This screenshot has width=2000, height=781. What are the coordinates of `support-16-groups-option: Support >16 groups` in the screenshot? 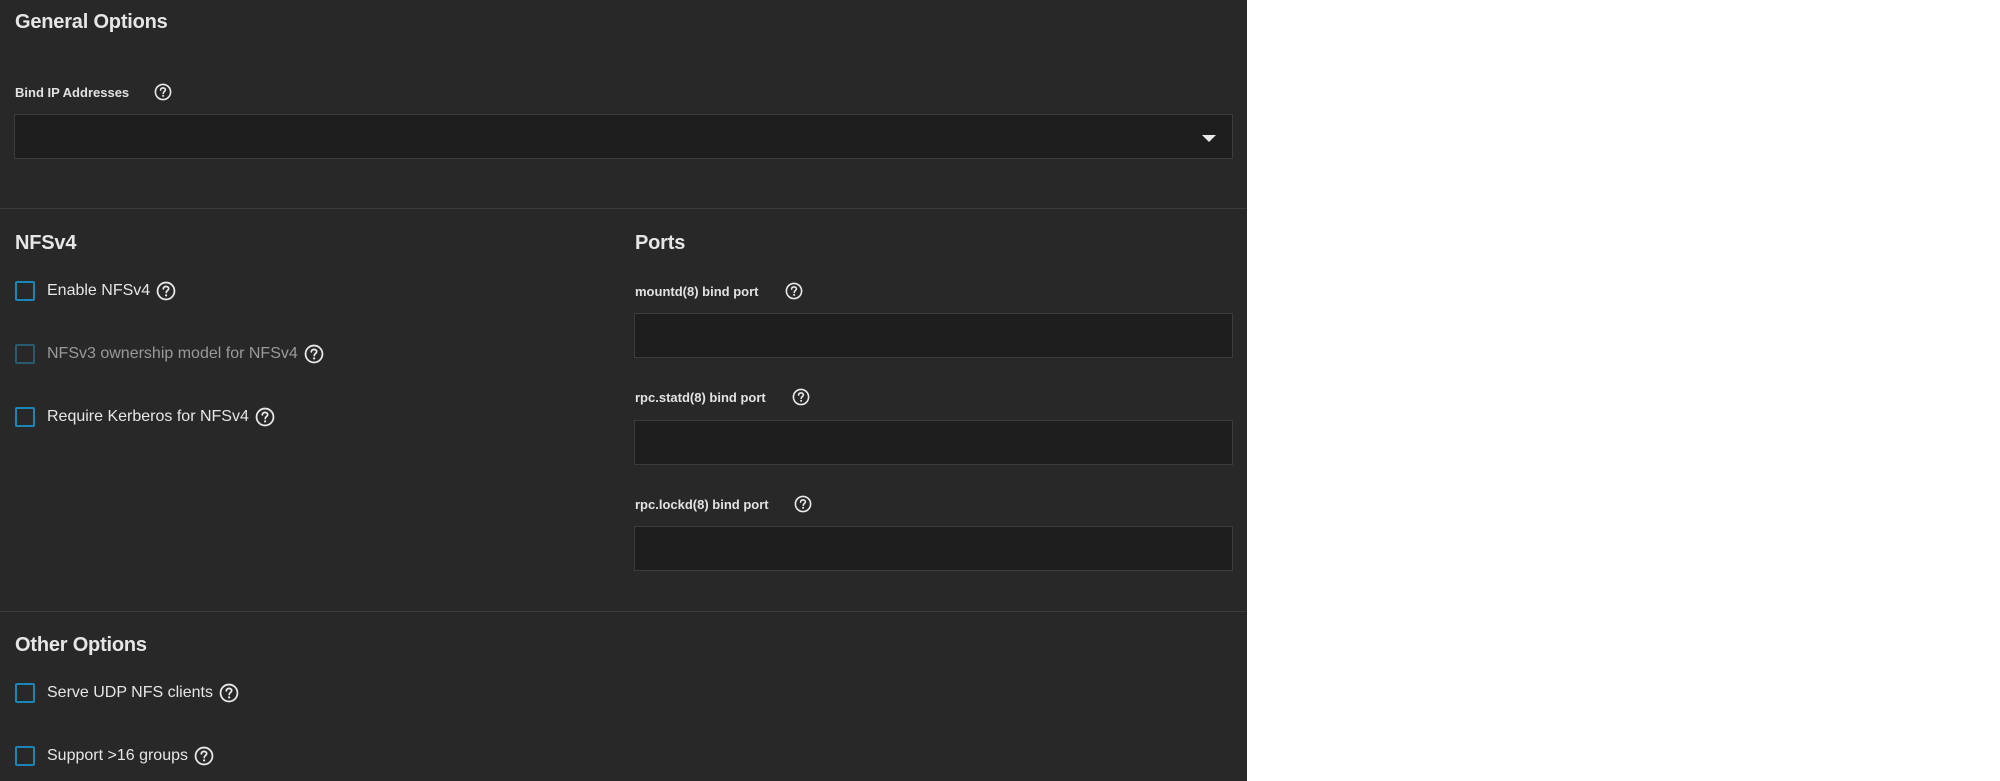 It's located at (114, 756).